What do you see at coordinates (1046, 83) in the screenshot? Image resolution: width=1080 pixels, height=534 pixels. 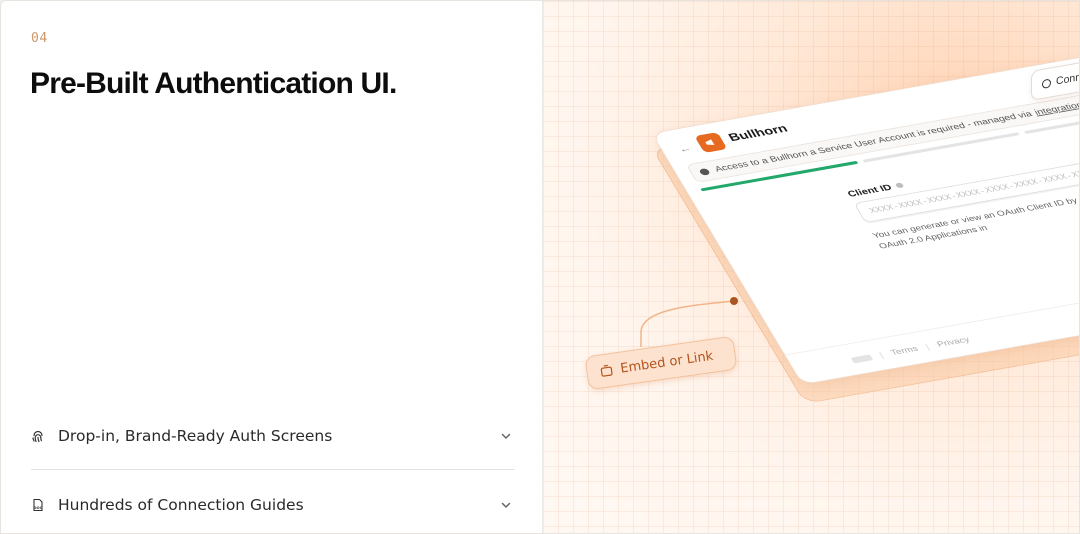 I see `globe-icon` at bounding box center [1046, 83].